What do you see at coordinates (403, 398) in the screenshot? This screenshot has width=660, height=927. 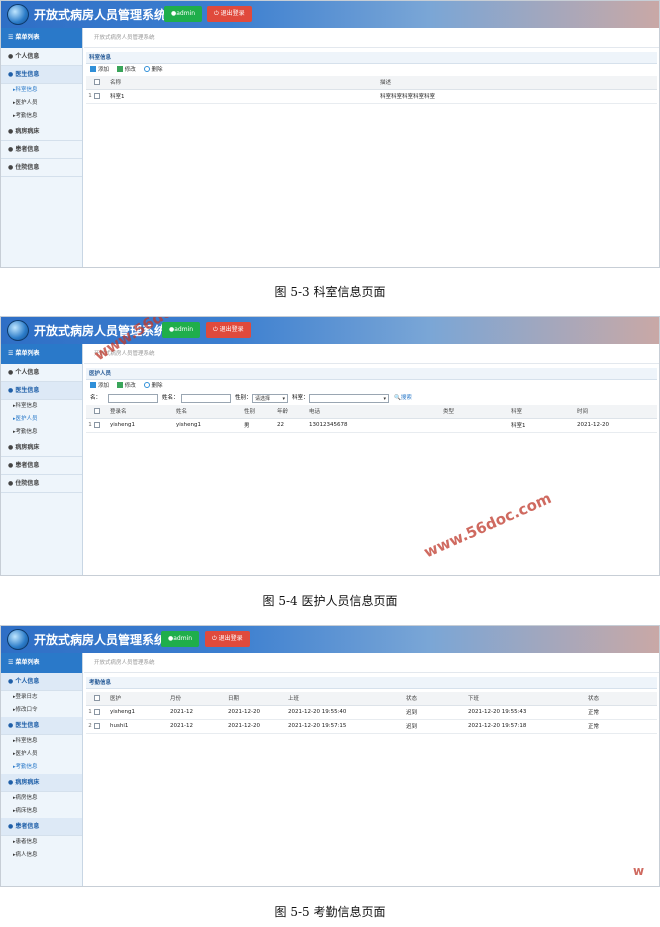 I see `search-button: 🔍搜索` at bounding box center [403, 398].